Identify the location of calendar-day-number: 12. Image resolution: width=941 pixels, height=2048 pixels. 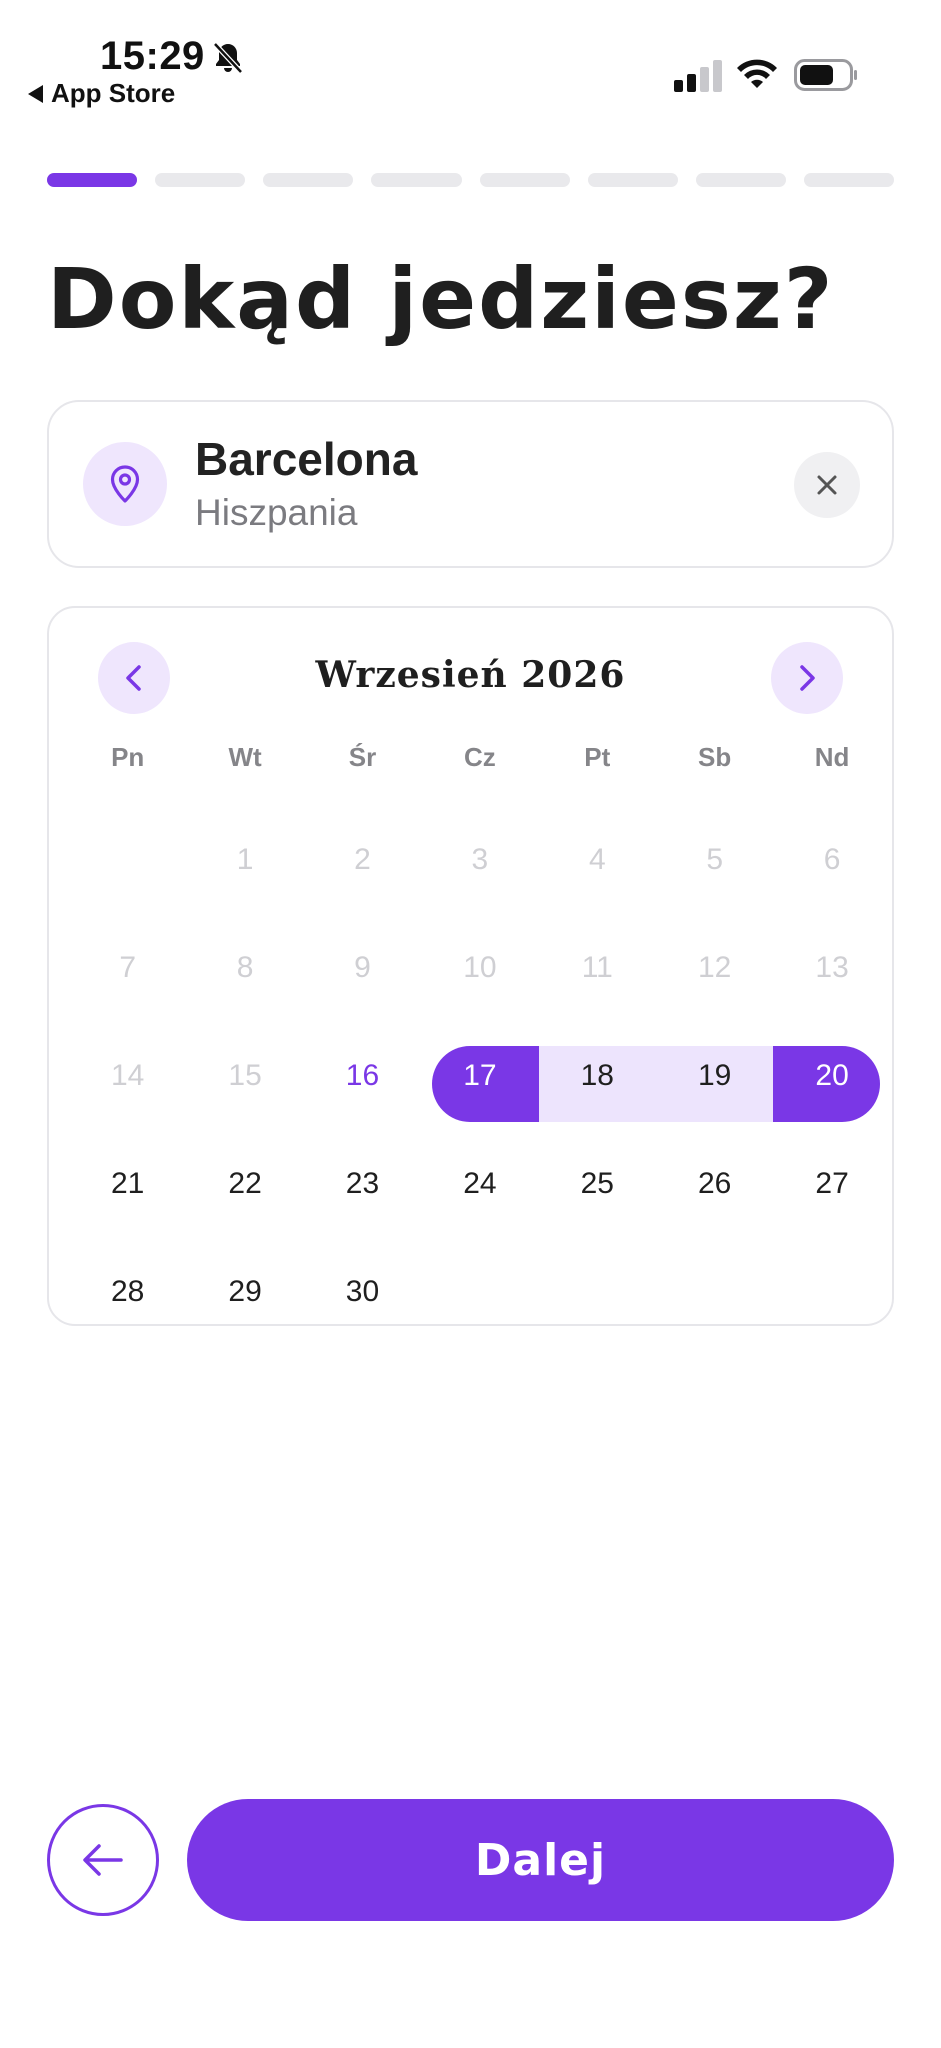
(715, 967).